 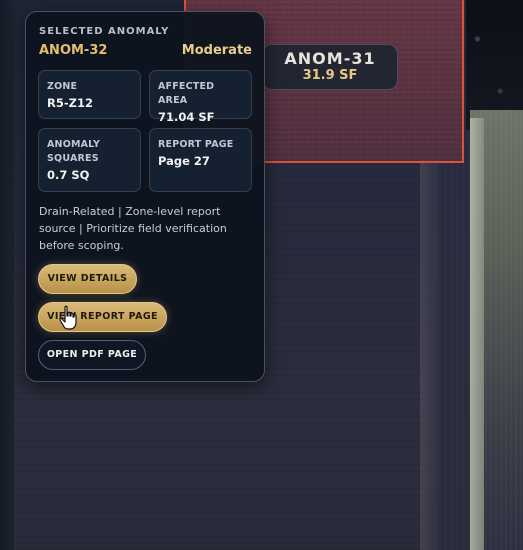 I want to click on anomaly-label-id: ANOM-31, so click(x=330, y=58).